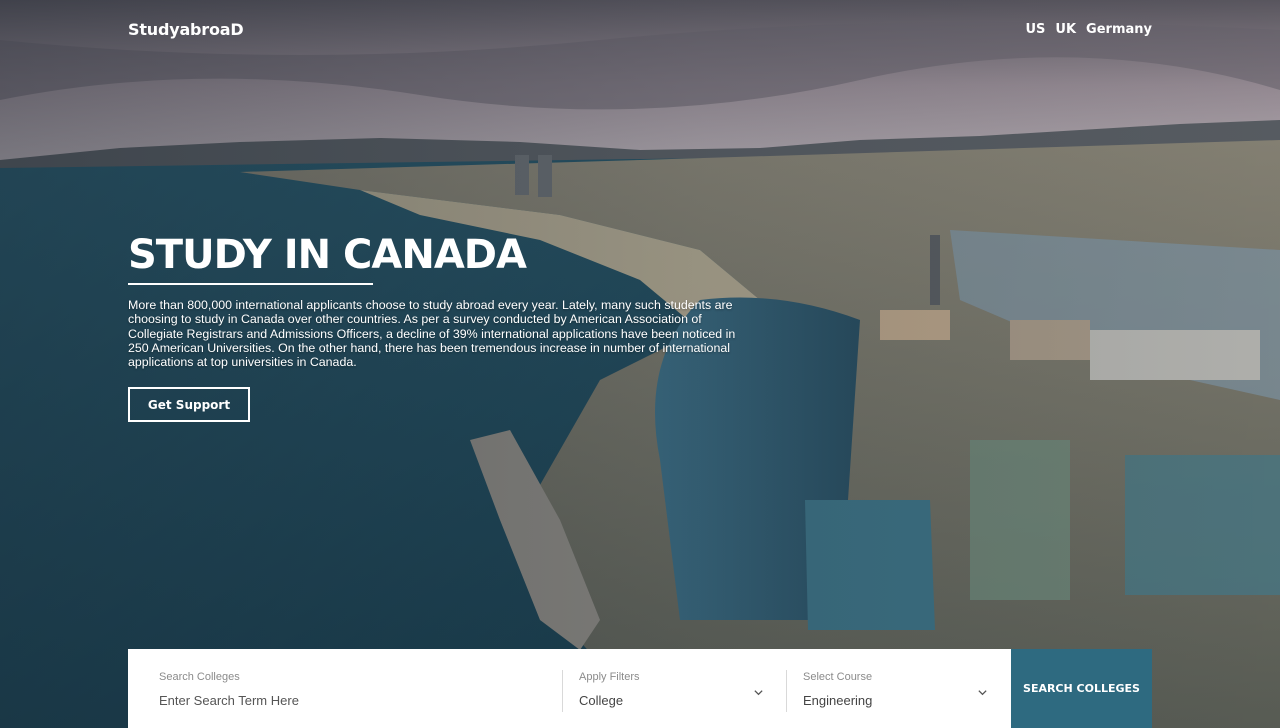 The width and height of the screenshot is (1280, 728). I want to click on filters-value: College, so click(601, 700).